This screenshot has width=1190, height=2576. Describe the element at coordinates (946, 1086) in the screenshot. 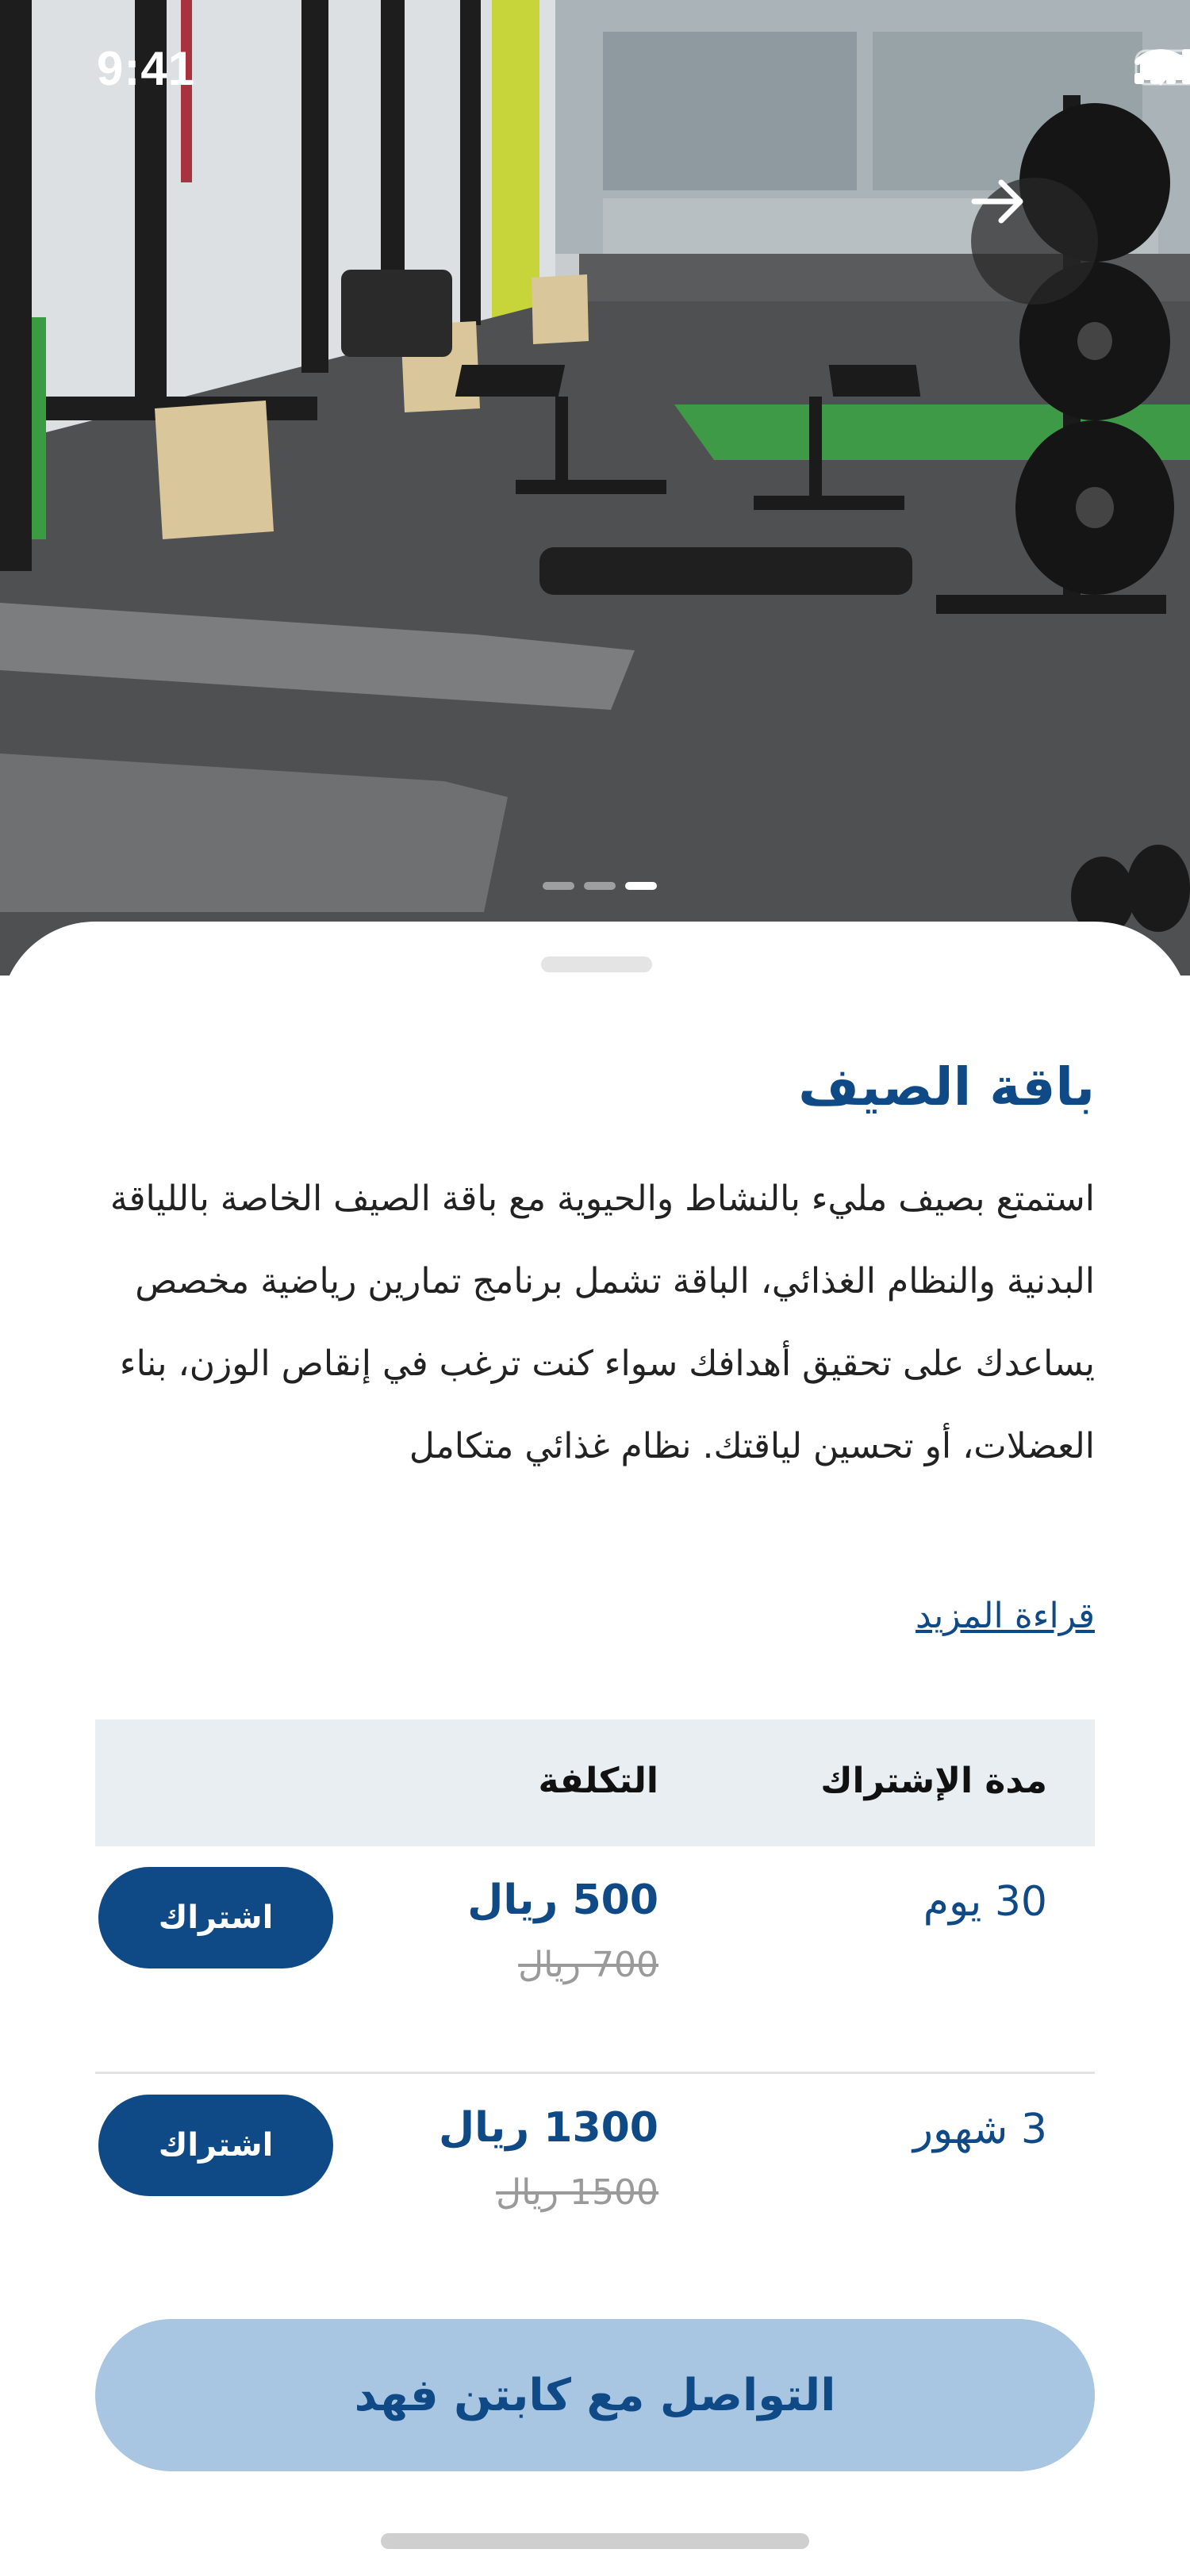

I see `package-title: باقة الصيف` at that location.